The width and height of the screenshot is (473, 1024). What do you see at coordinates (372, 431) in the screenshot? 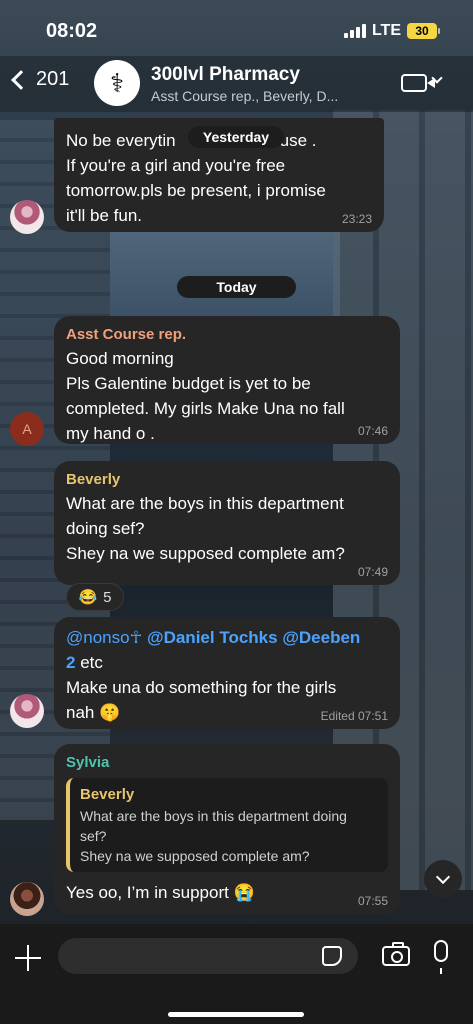
I see `message-time: 07:46` at bounding box center [372, 431].